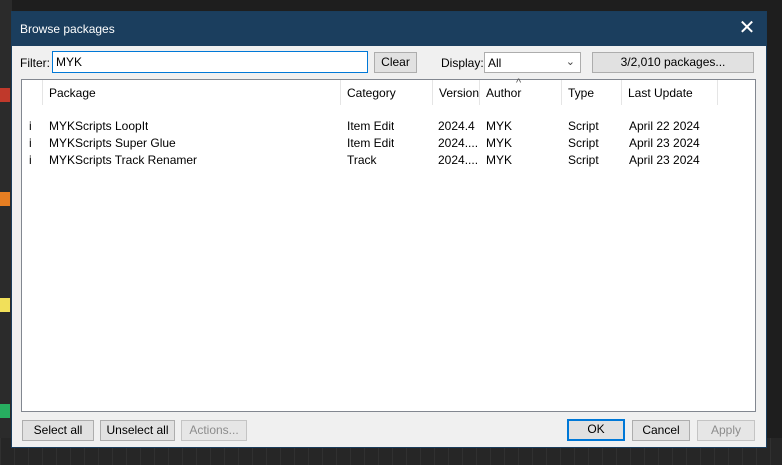 This screenshot has height=465, width=782. I want to click on display-select: All ⌄, so click(532, 62).